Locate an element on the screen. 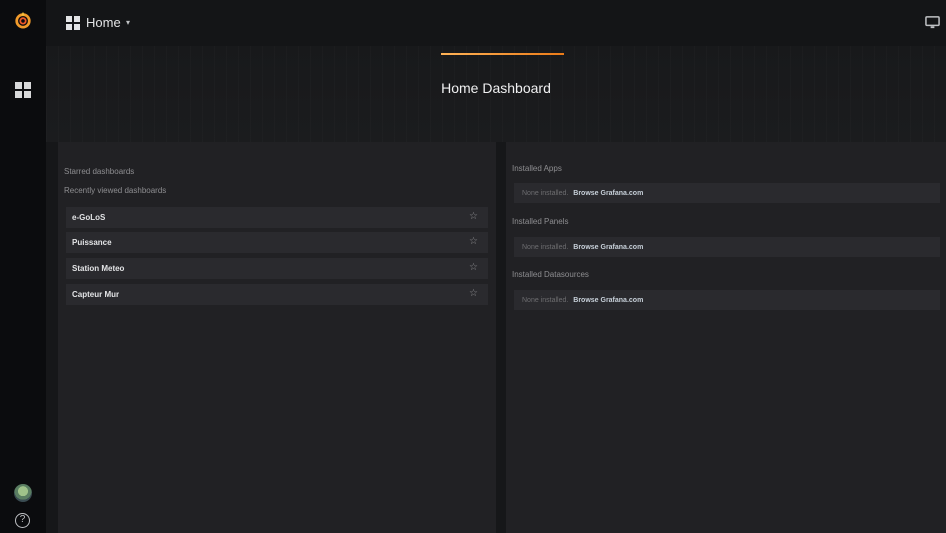  help-icon: ? is located at coordinates (22, 520).